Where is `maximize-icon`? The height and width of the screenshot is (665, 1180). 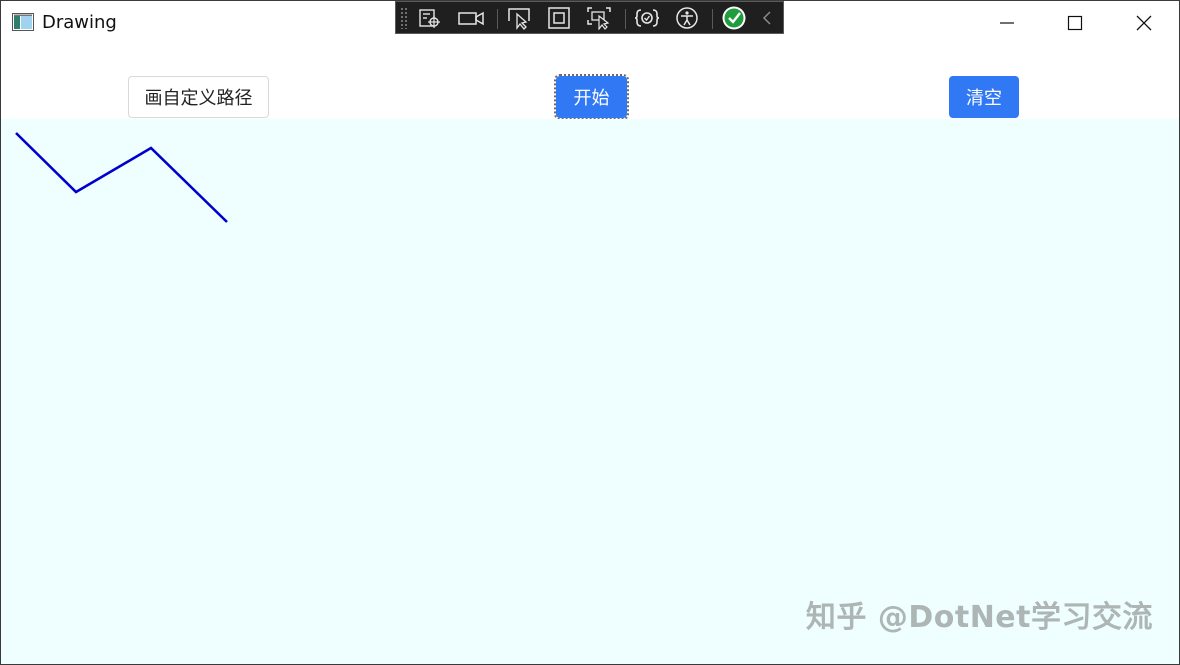
maximize-icon is located at coordinates (1075, 23).